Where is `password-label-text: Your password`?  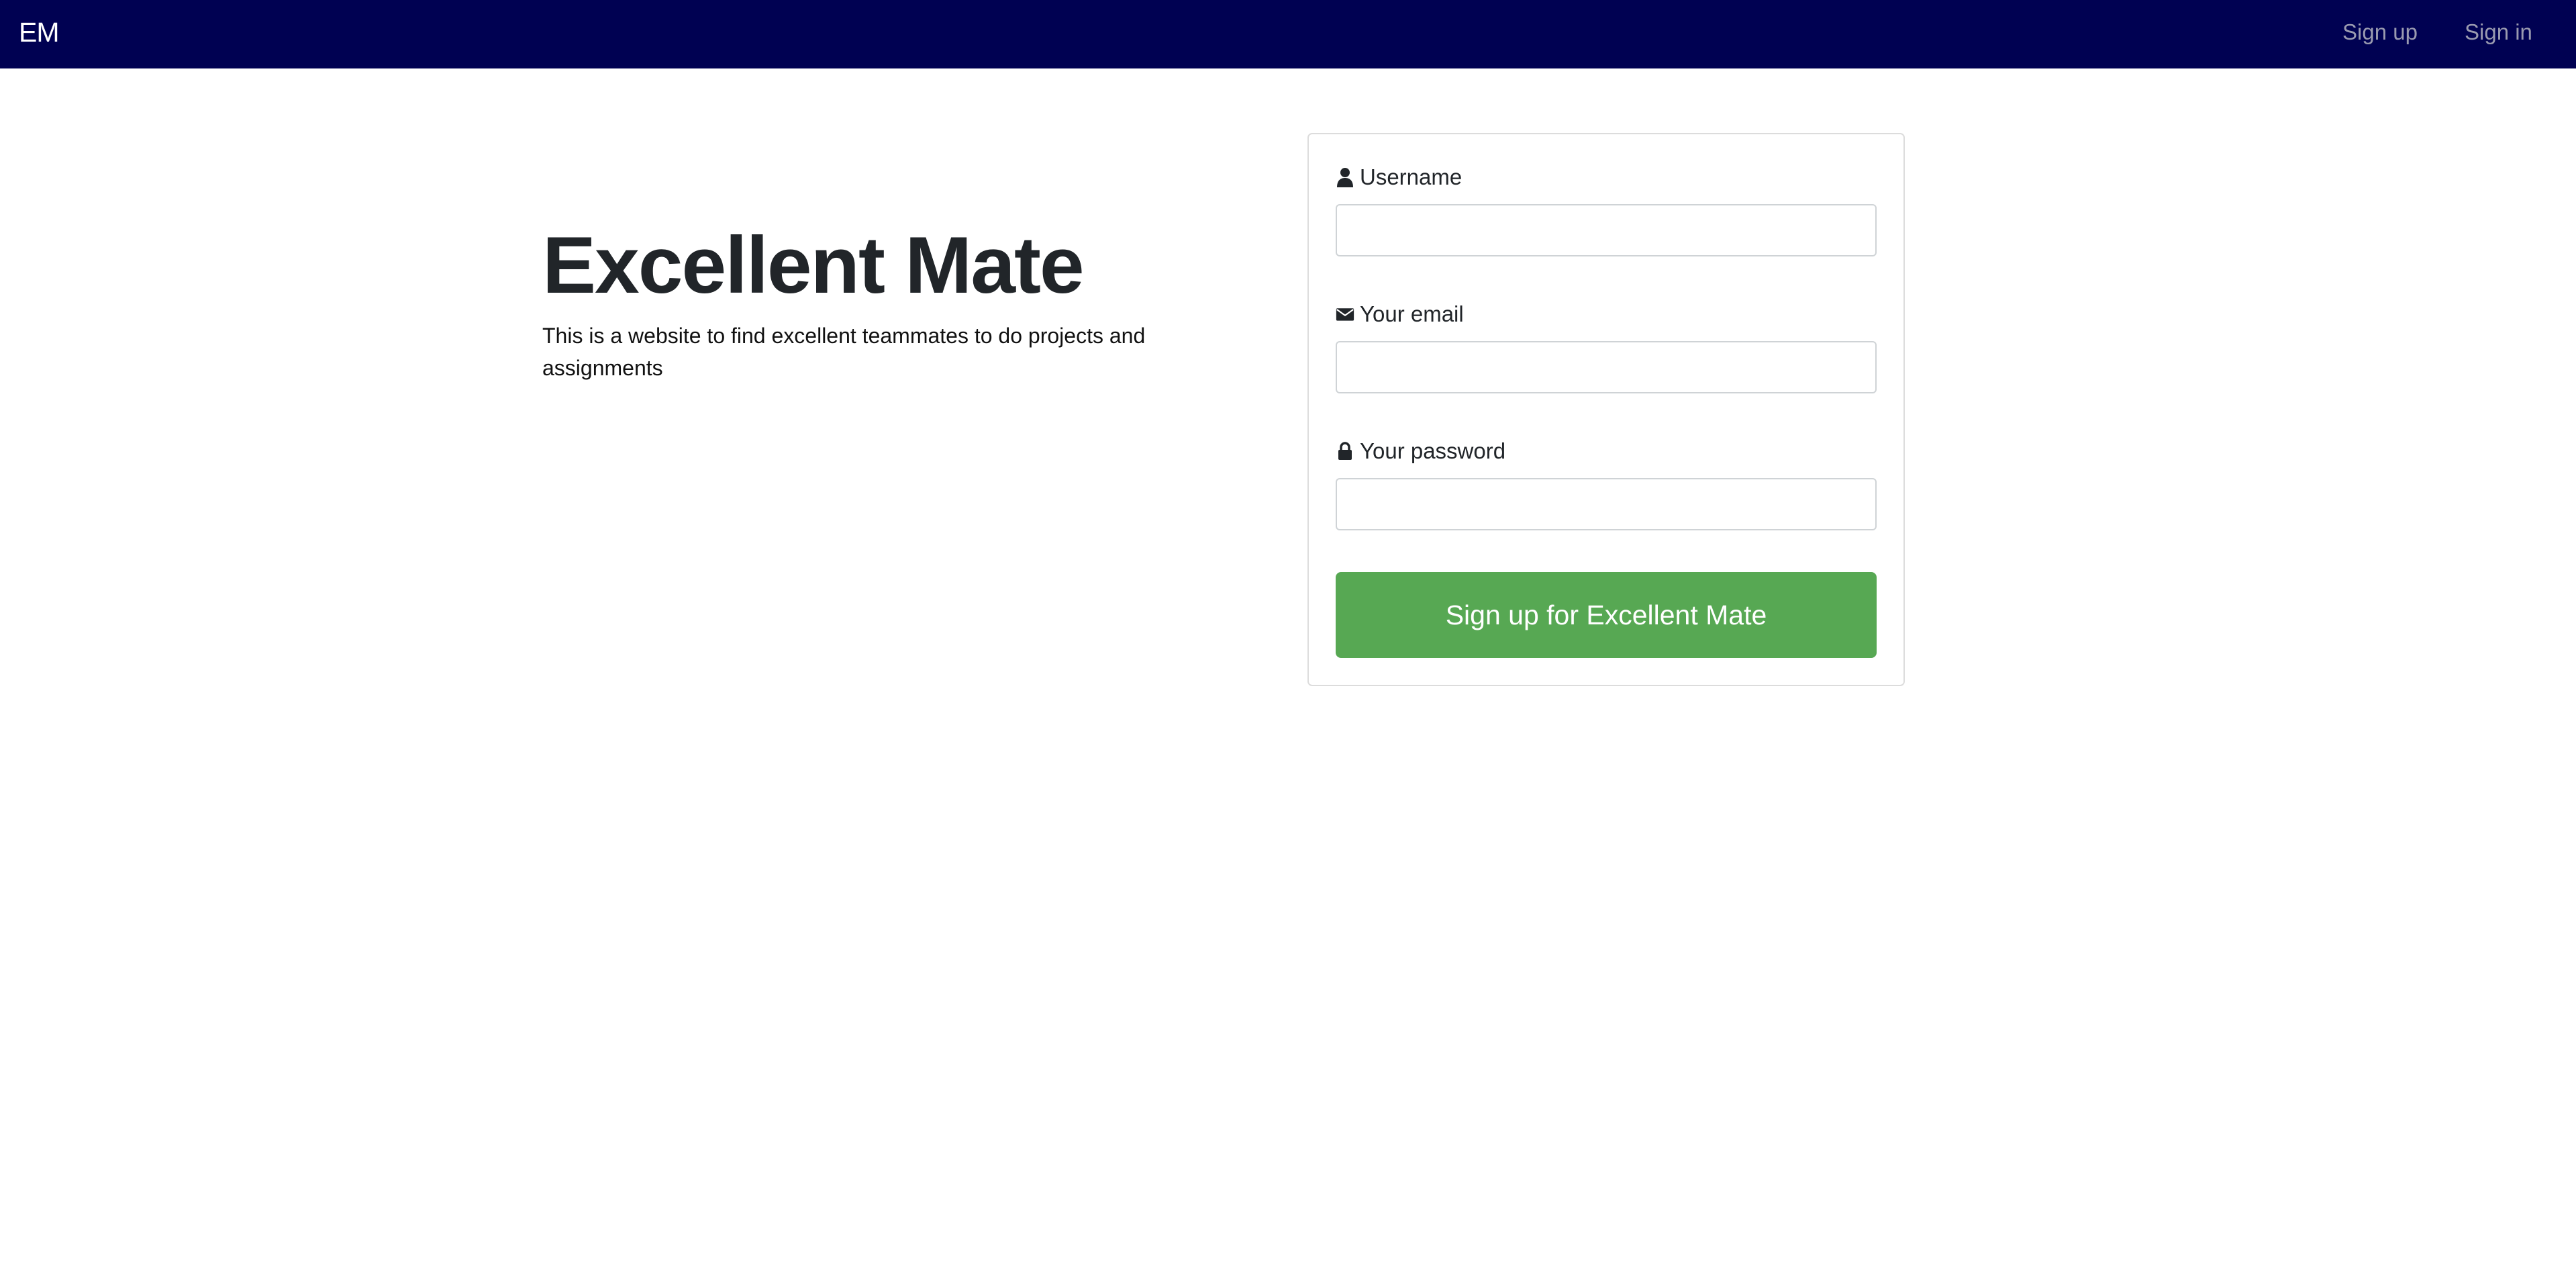
password-label-text: Your password is located at coordinates (1433, 451).